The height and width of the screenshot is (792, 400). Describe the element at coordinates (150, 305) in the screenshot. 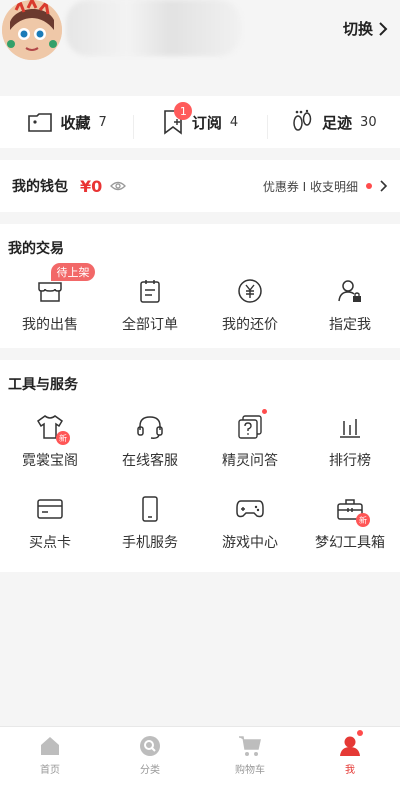

I see `trade-item-all-orders: 全部订单` at that location.